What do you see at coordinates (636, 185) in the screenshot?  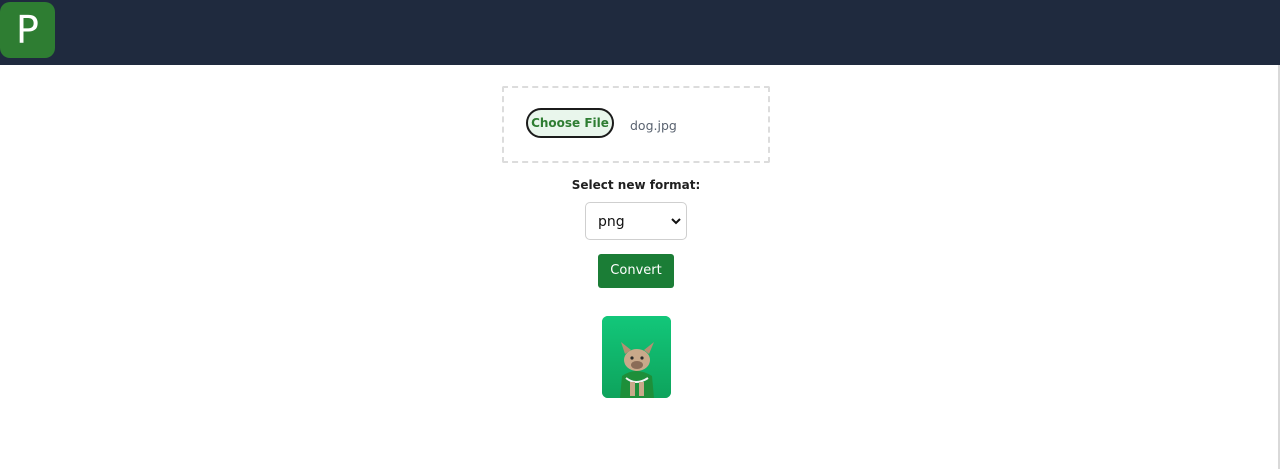 I see `format-select-label: Select new format:` at bounding box center [636, 185].